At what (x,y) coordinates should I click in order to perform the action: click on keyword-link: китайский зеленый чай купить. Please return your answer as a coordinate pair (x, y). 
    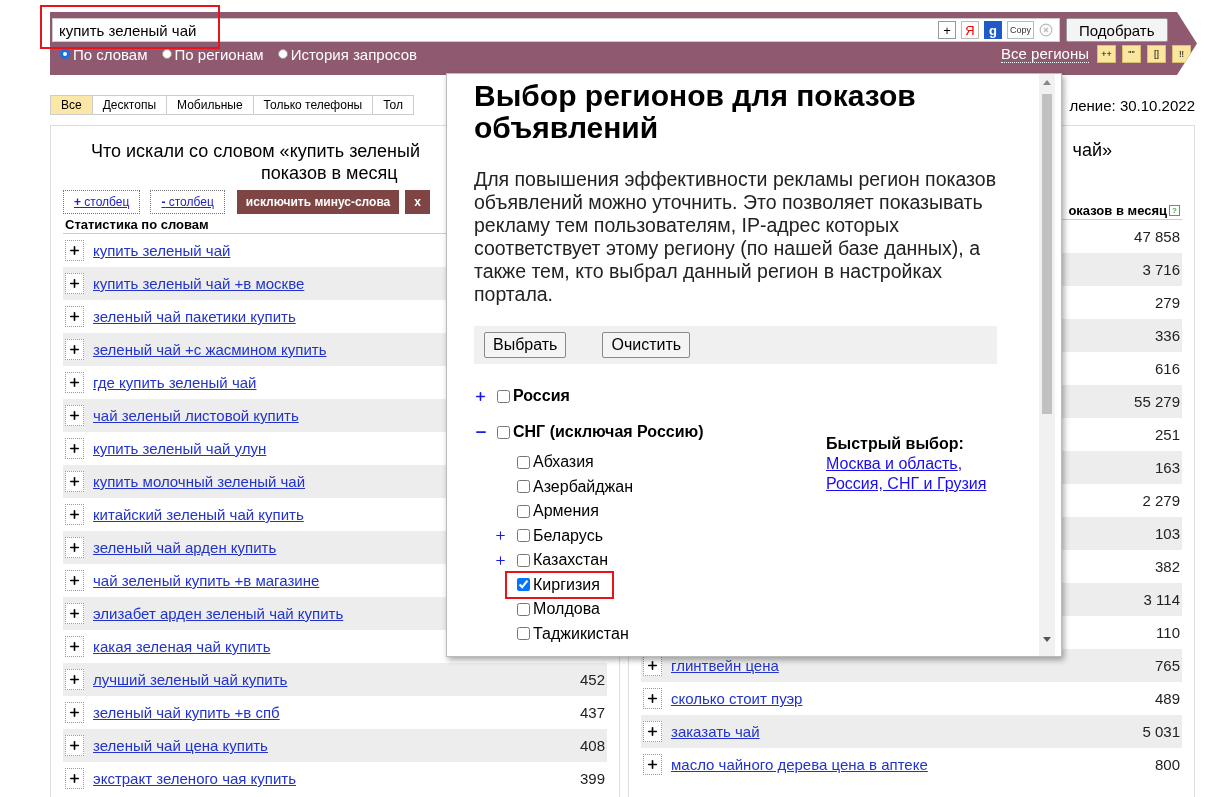
    Looking at the image, I should click on (198, 514).